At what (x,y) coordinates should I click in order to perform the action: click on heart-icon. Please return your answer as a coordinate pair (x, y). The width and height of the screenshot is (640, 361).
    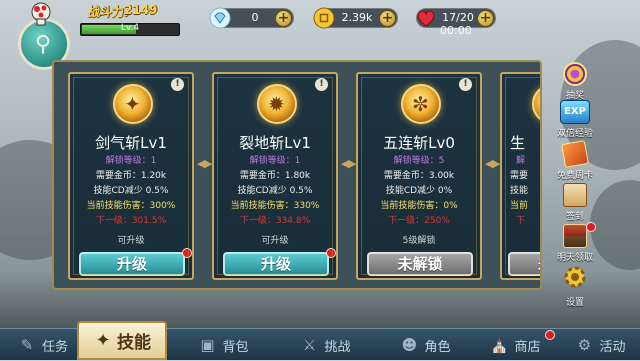
    Looking at the image, I should click on (426, 18).